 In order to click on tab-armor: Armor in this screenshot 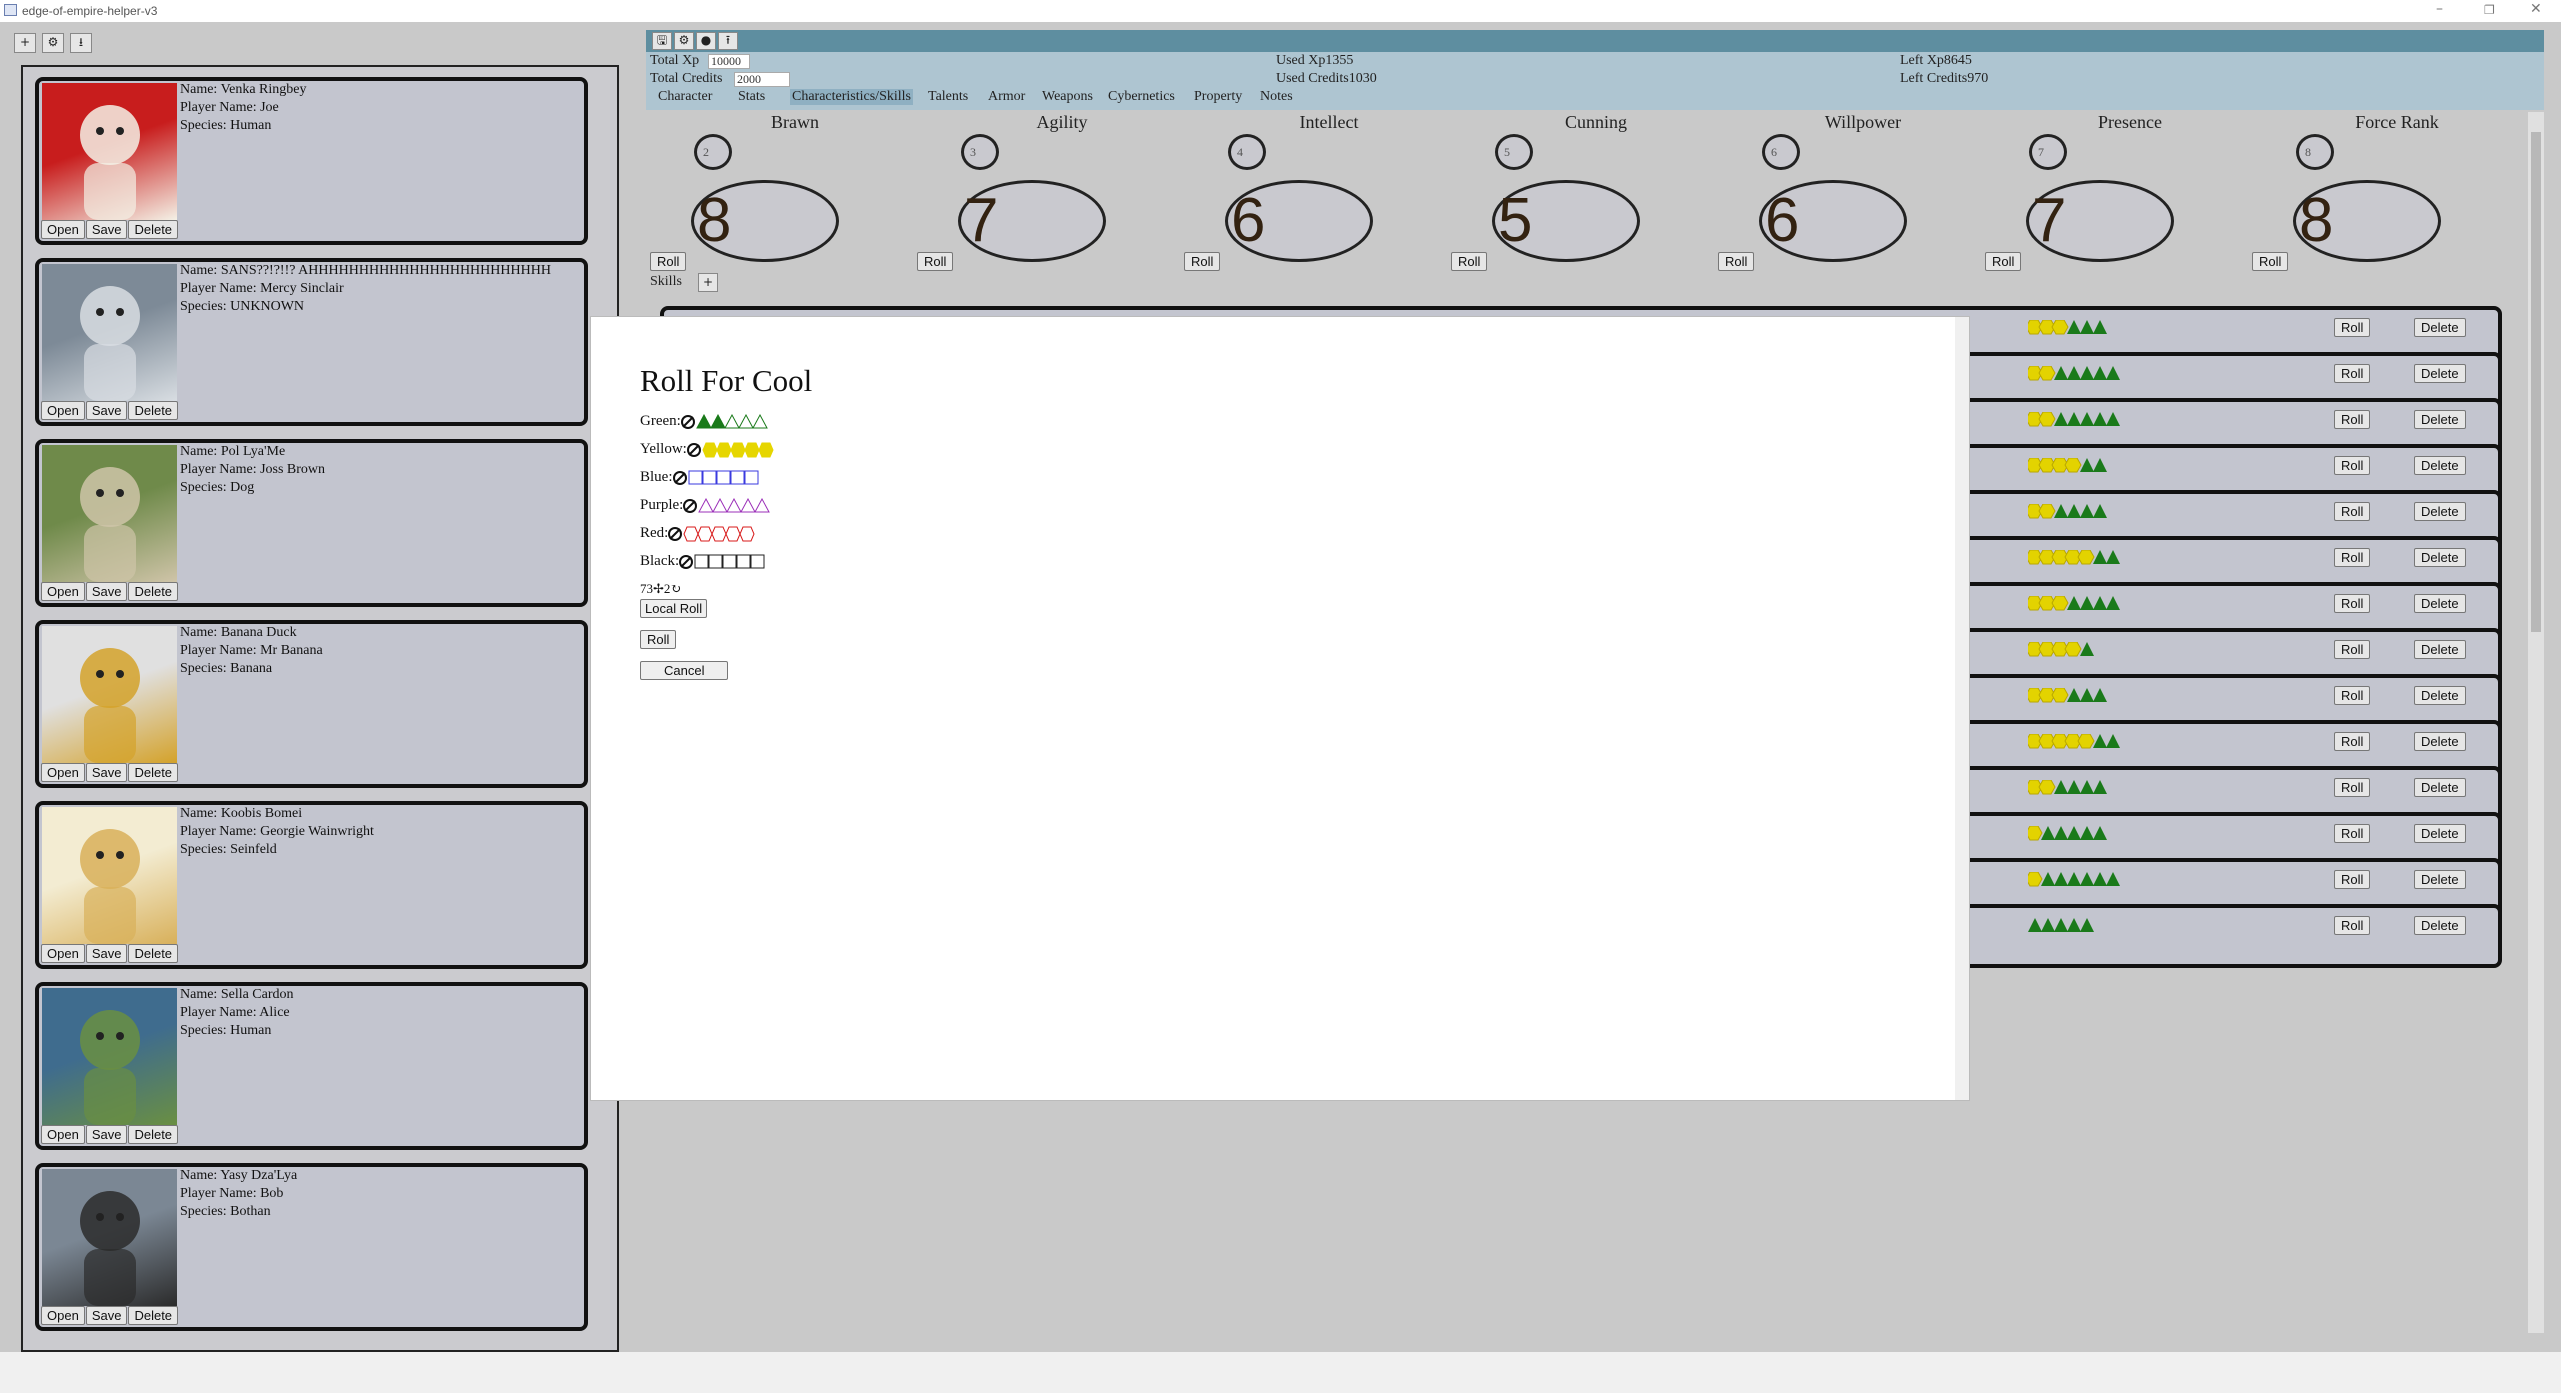, I will do `click(1006, 97)`.